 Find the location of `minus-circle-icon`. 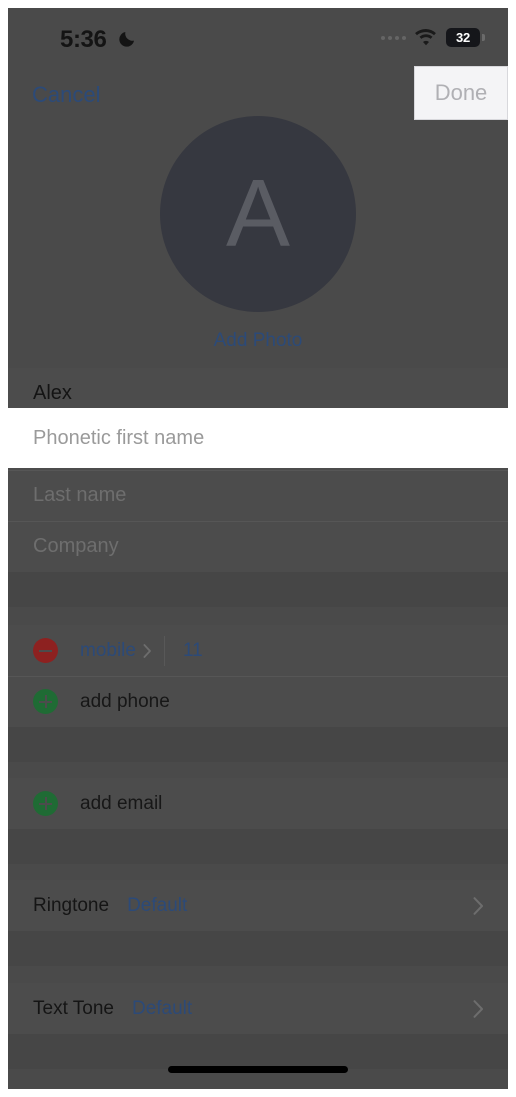

minus-circle-icon is located at coordinates (45, 650).